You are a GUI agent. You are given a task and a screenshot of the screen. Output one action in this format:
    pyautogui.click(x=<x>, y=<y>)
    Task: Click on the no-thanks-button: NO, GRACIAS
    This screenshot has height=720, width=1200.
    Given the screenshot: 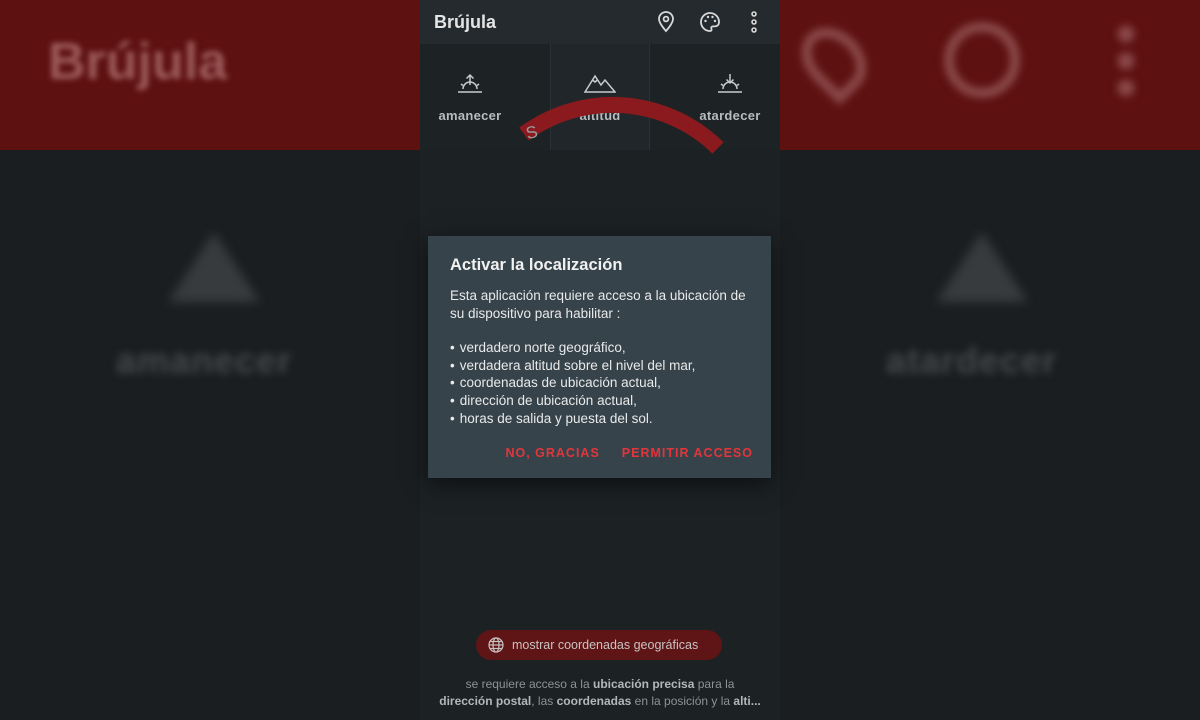 What is the action you would take?
    pyautogui.click(x=552, y=453)
    